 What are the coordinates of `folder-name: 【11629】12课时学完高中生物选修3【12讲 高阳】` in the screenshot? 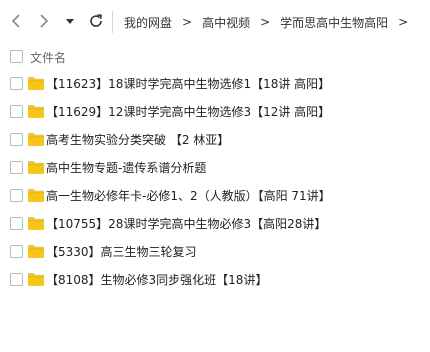 It's located at (188, 112).